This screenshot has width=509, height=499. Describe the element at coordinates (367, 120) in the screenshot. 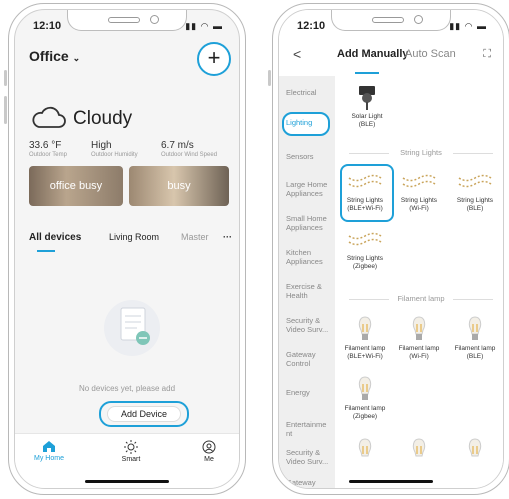

I see `product-label: Solar Light (BLE)` at that location.